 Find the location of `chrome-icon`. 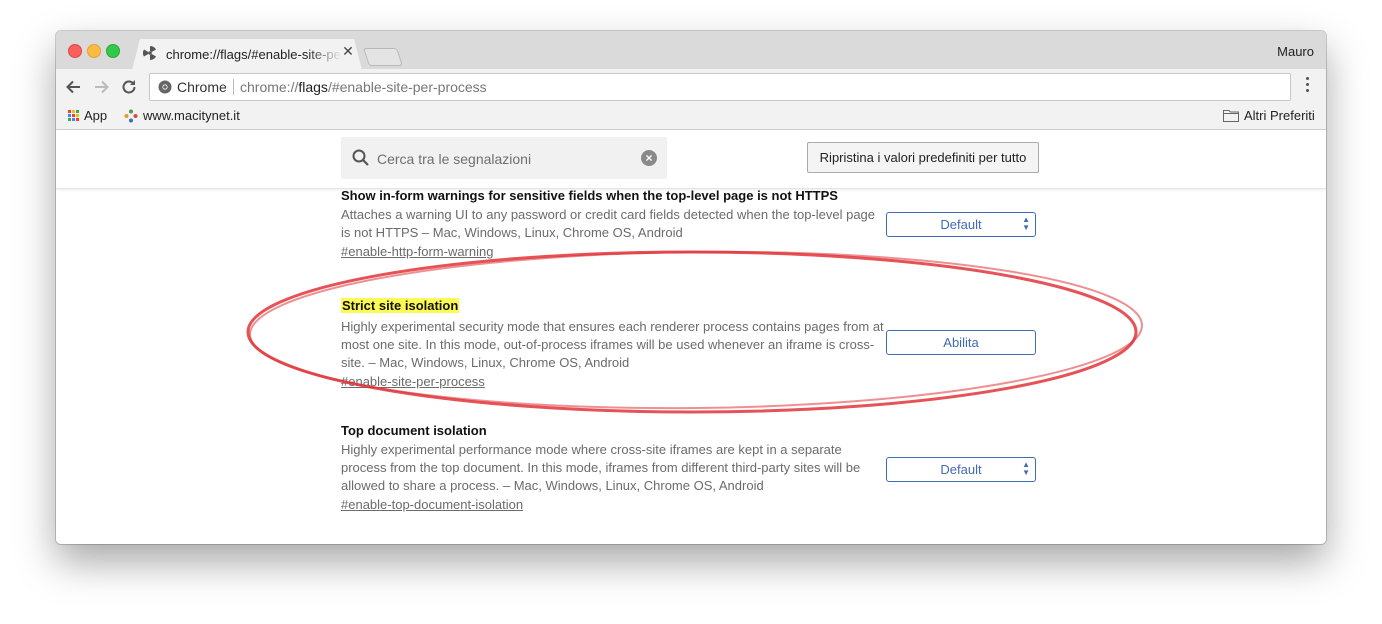

chrome-icon is located at coordinates (165, 87).